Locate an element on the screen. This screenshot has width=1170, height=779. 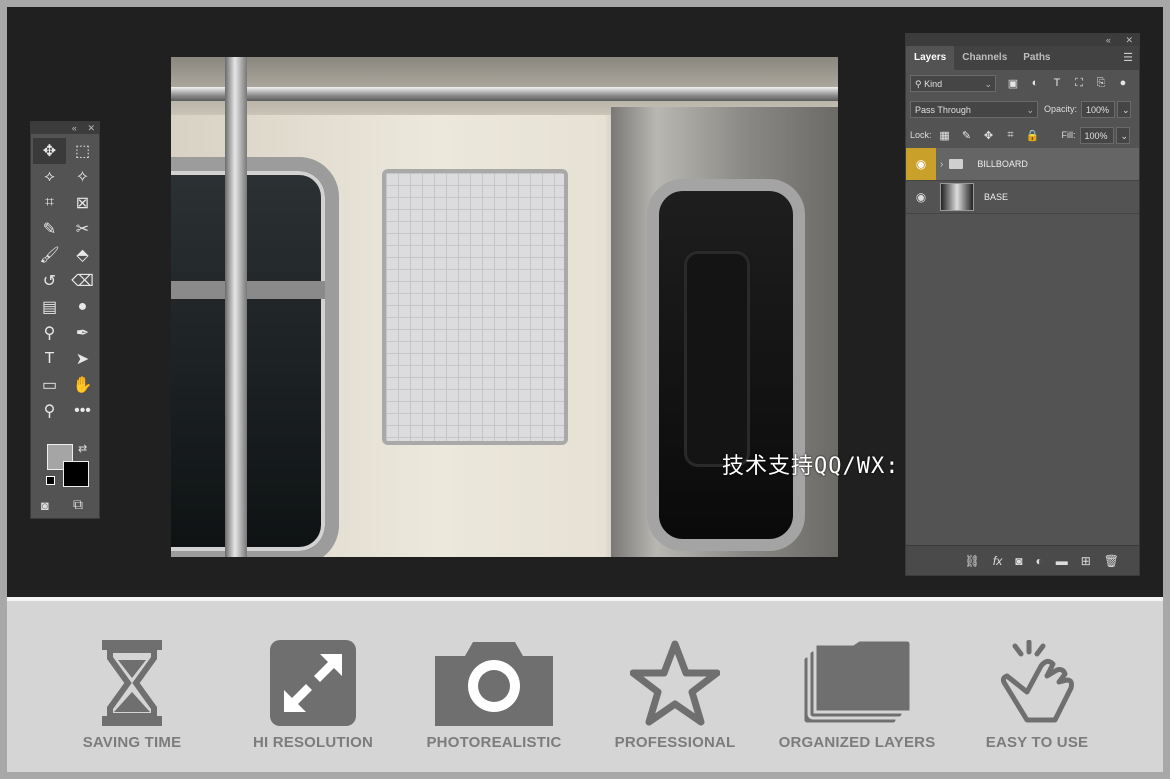
filter-adjustment-icon: ◐ is located at coordinates (1035, 83).